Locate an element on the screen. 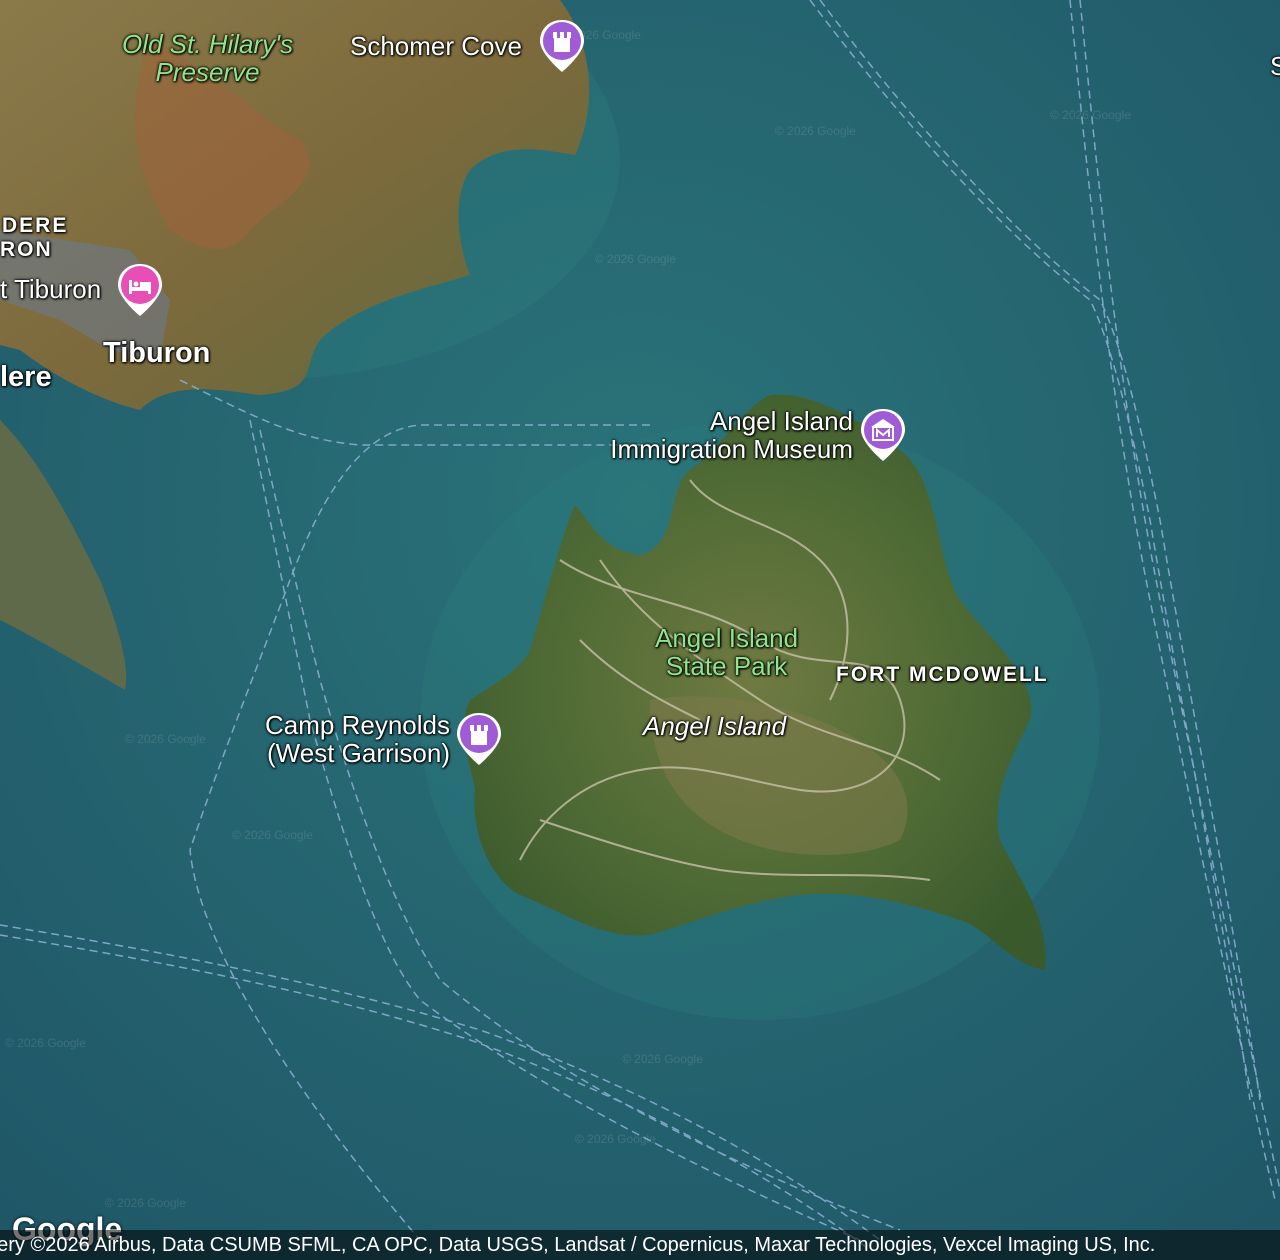 This screenshot has width=1280, height=1260. label-edge-fragment: S is located at coordinates (1275, 66).